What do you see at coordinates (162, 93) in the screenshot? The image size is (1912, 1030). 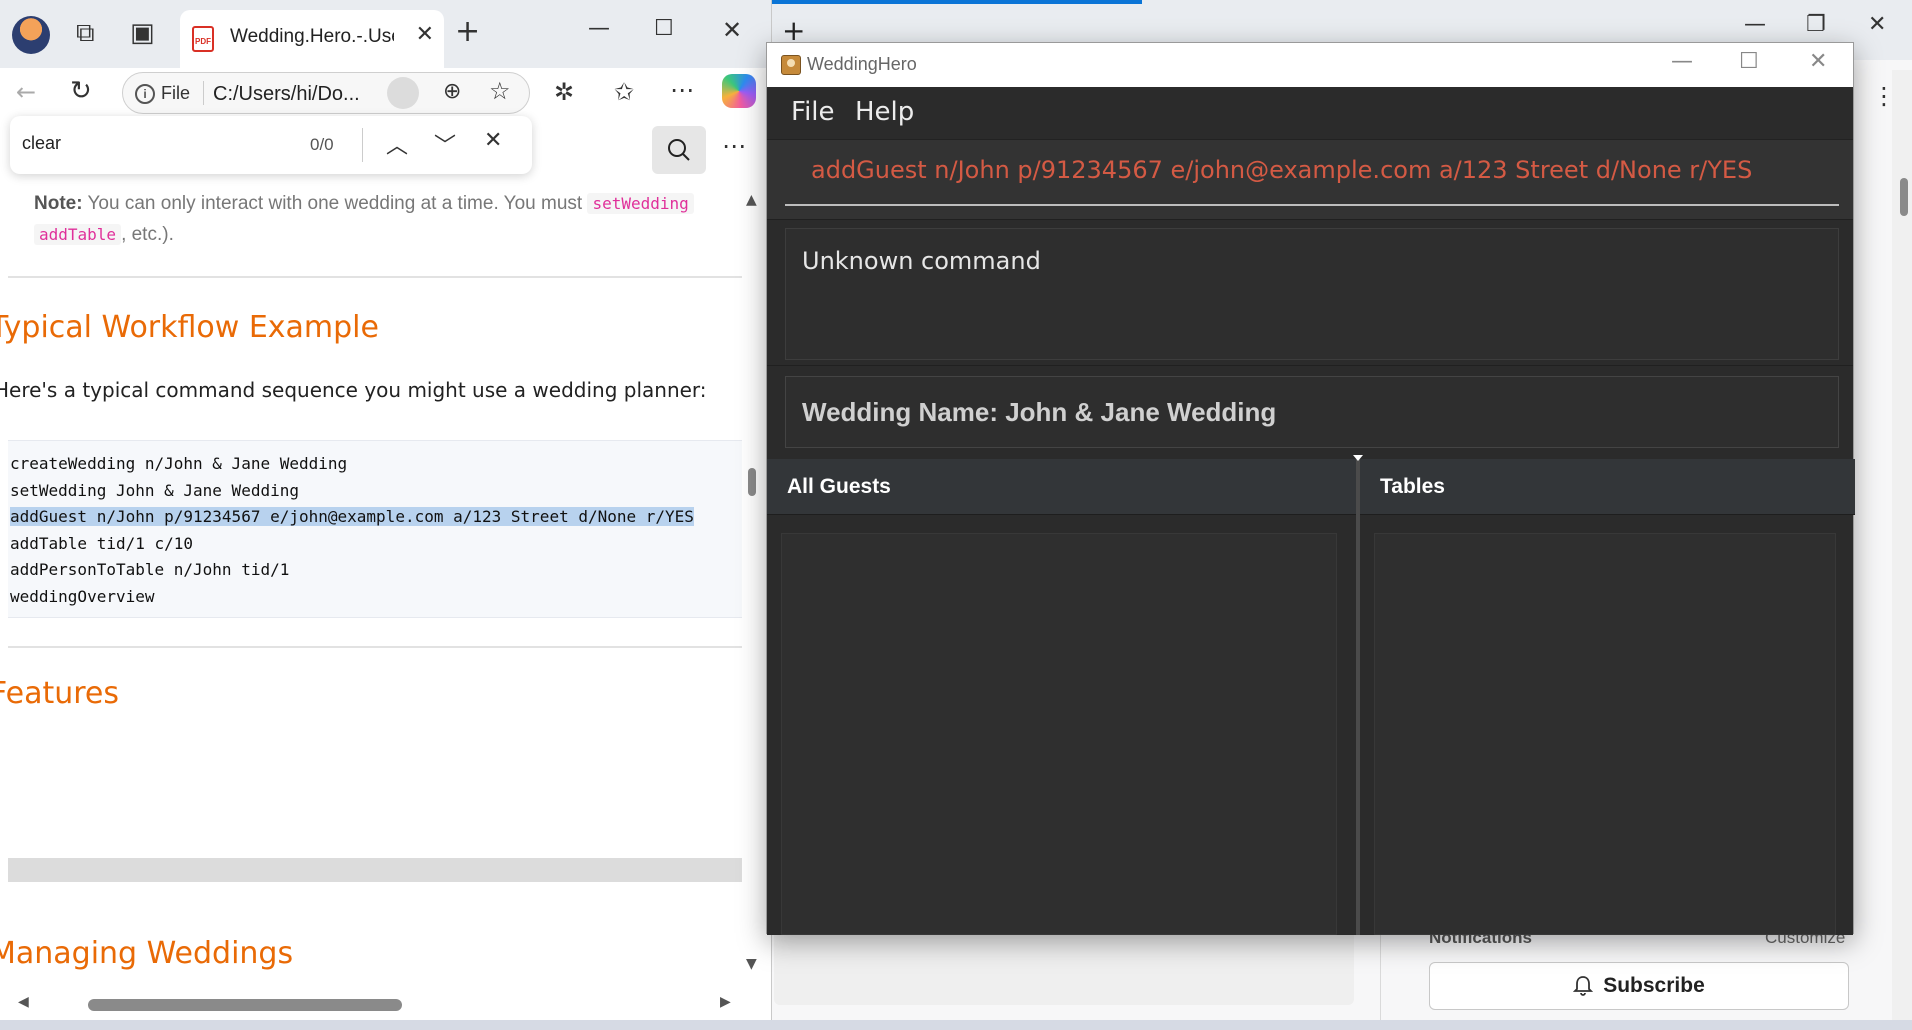 I see `site-info-chip: i File` at bounding box center [162, 93].